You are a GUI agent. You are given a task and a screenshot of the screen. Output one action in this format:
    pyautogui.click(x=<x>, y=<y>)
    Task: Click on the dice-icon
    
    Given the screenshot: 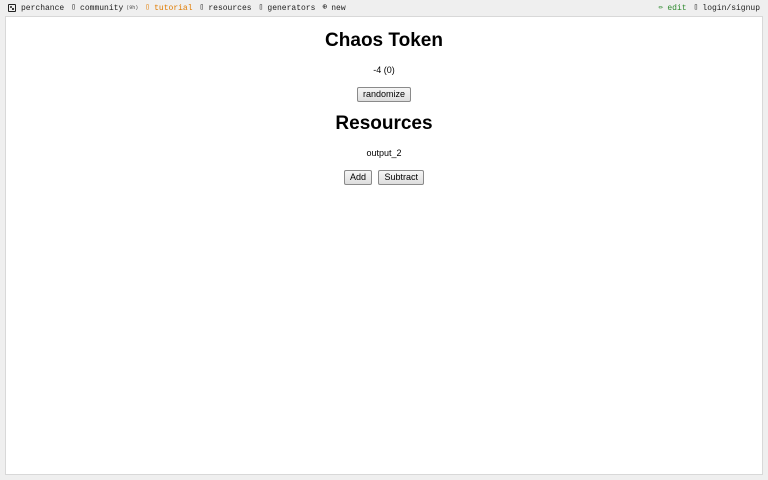 What is the action you would take?
    pyautogui.click(x=12, y=8)
    